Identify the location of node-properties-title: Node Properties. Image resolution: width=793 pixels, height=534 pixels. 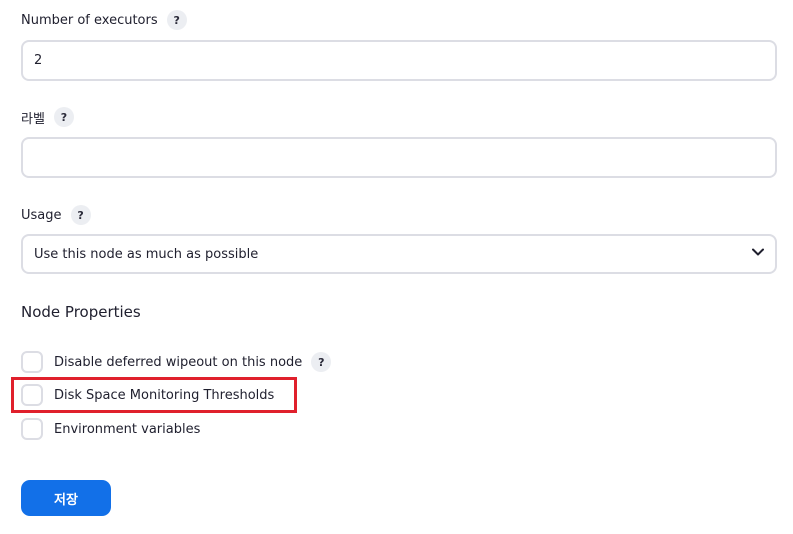
(81, 312).